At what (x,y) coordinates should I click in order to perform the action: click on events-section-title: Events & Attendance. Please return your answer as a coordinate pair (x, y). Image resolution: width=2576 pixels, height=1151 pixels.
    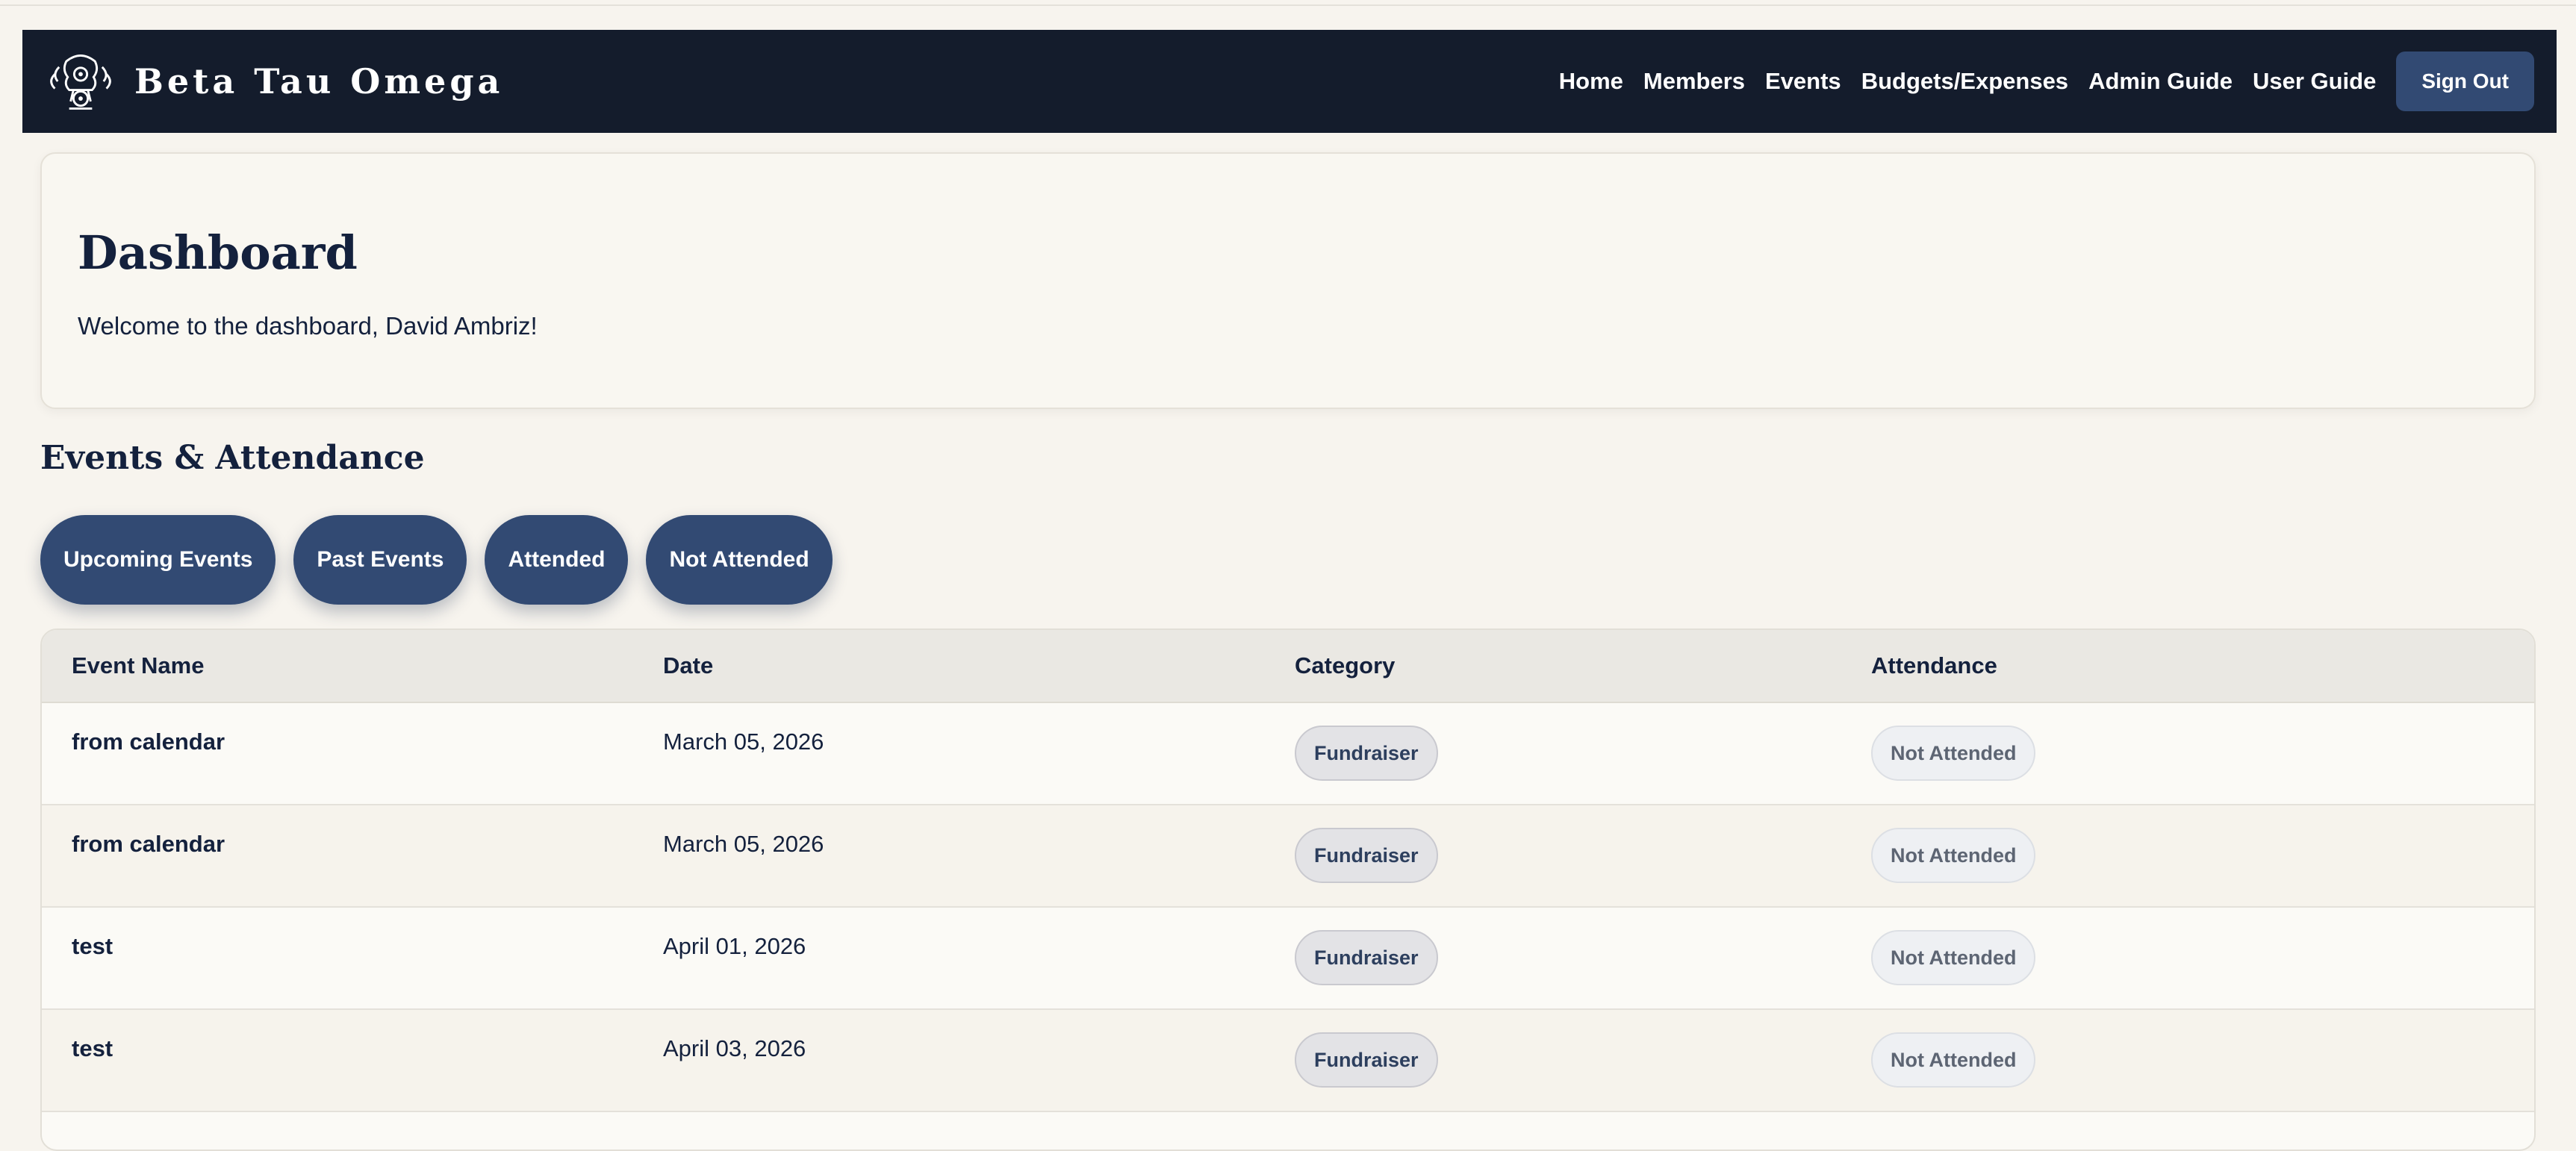
    Looking at the image, I should click on (232, 458).